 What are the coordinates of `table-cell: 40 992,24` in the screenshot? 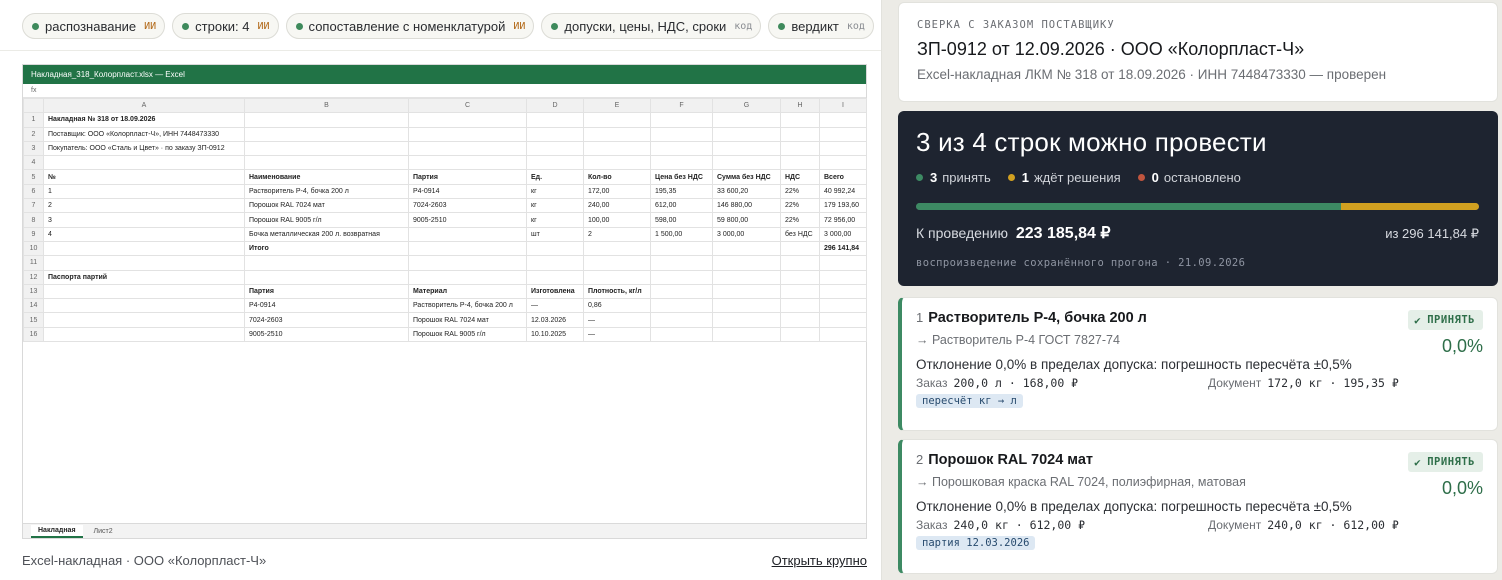 It's located at (843, 191).